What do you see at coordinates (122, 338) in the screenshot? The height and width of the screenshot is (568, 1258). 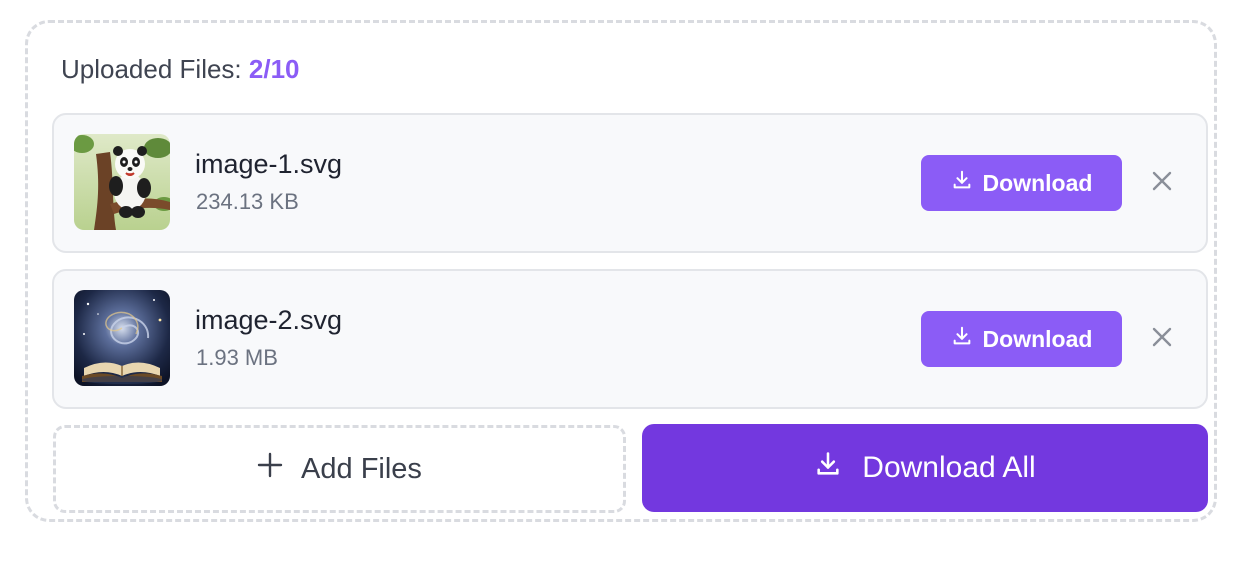 I see `file-thumbnail-galaxy-book` at bounding box center [122, 338].